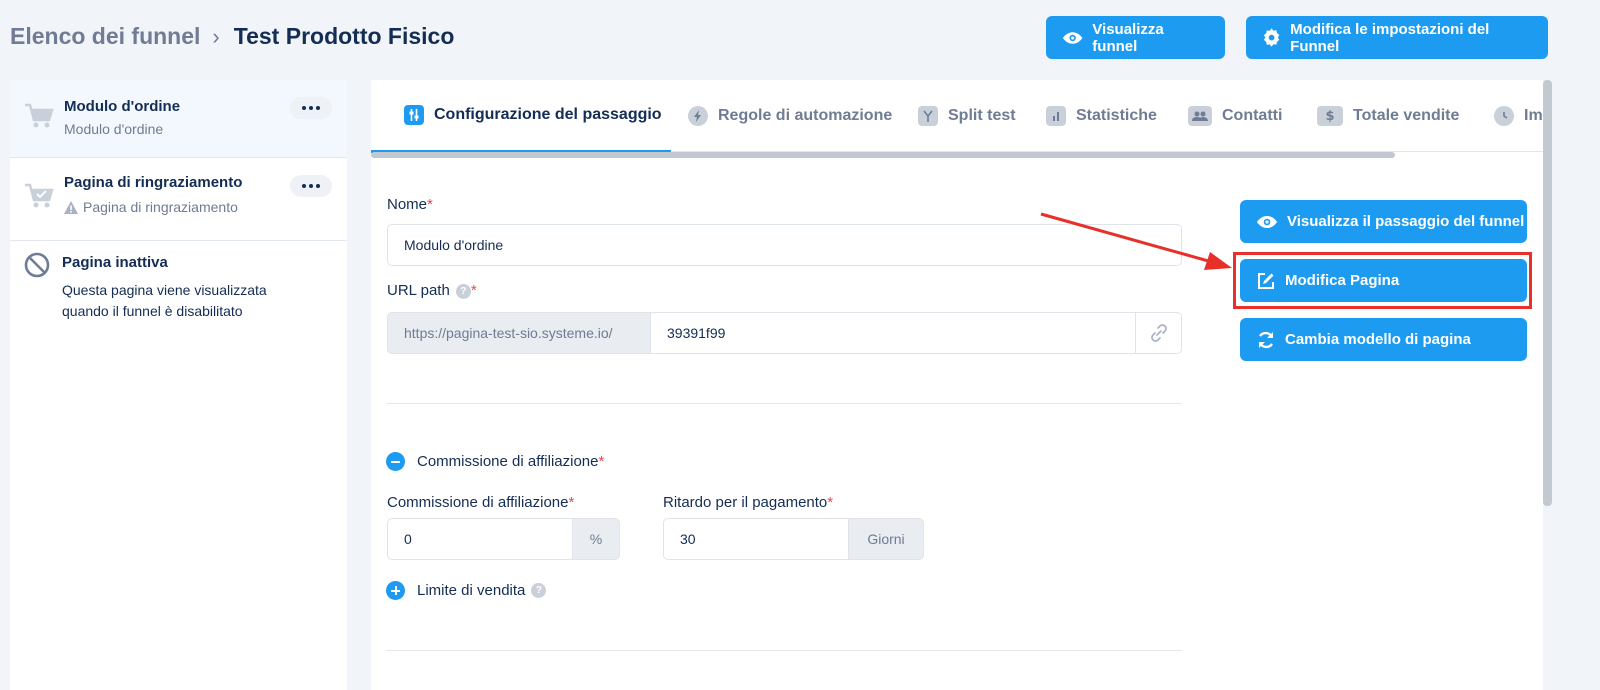  I want to click on days-addon: Giorni, so click(886, 539).